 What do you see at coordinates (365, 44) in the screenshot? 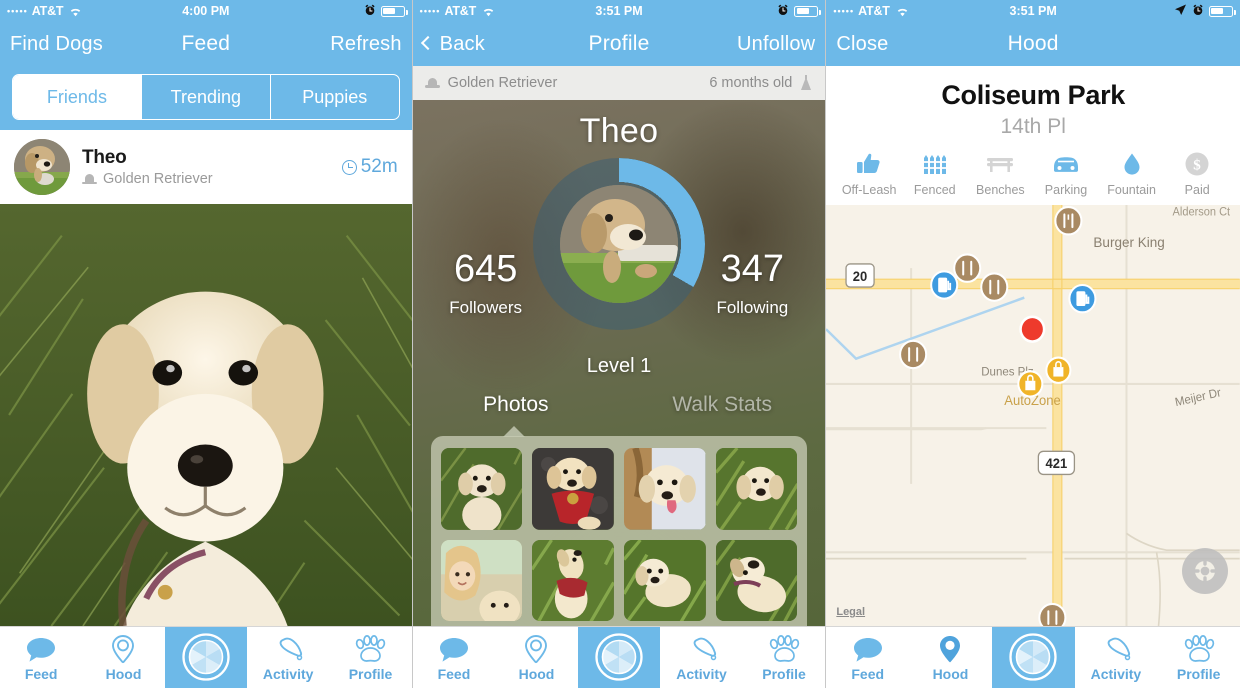
I see `refresh-button: Refresh` at bounding box center [365, 44].